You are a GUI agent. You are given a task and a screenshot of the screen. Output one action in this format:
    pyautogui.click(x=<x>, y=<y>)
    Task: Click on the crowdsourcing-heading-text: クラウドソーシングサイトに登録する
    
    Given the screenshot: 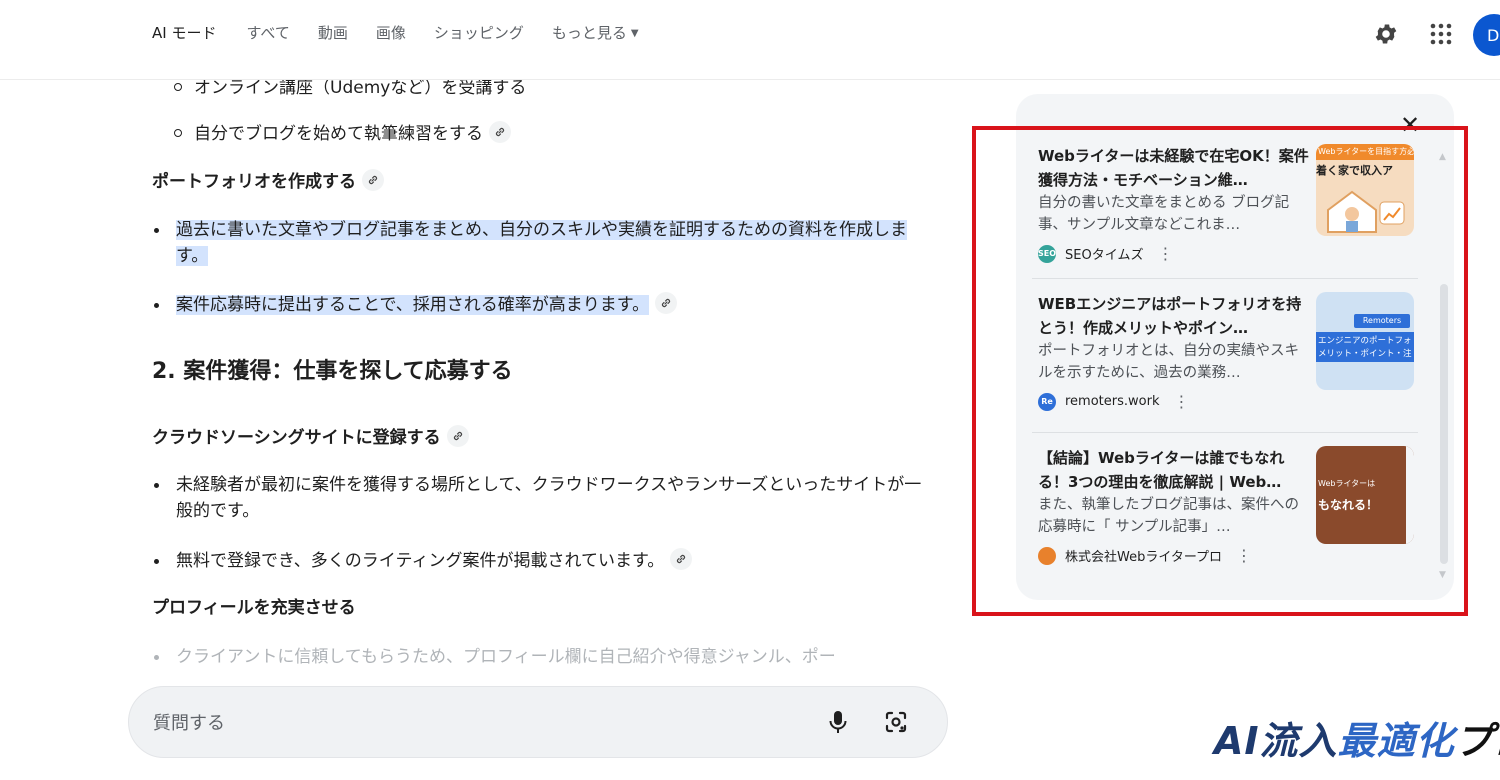 What is the action you would take?
    pyautogui.click(x=296, y=438)
    